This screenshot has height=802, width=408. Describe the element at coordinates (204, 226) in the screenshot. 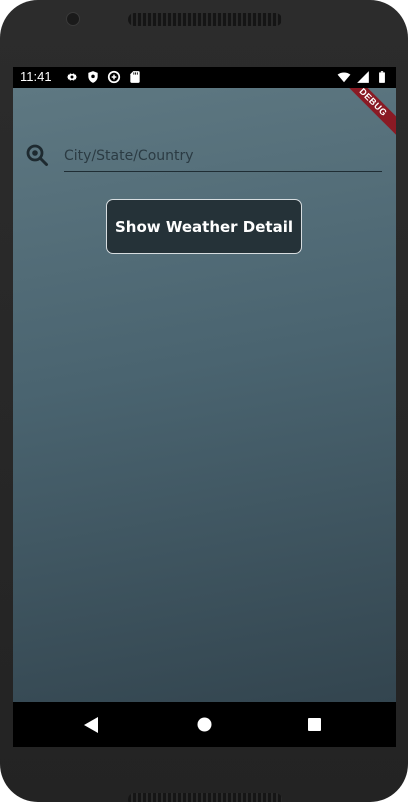

I see `show-weather-detail-button: Show Weather Detail` at that location.